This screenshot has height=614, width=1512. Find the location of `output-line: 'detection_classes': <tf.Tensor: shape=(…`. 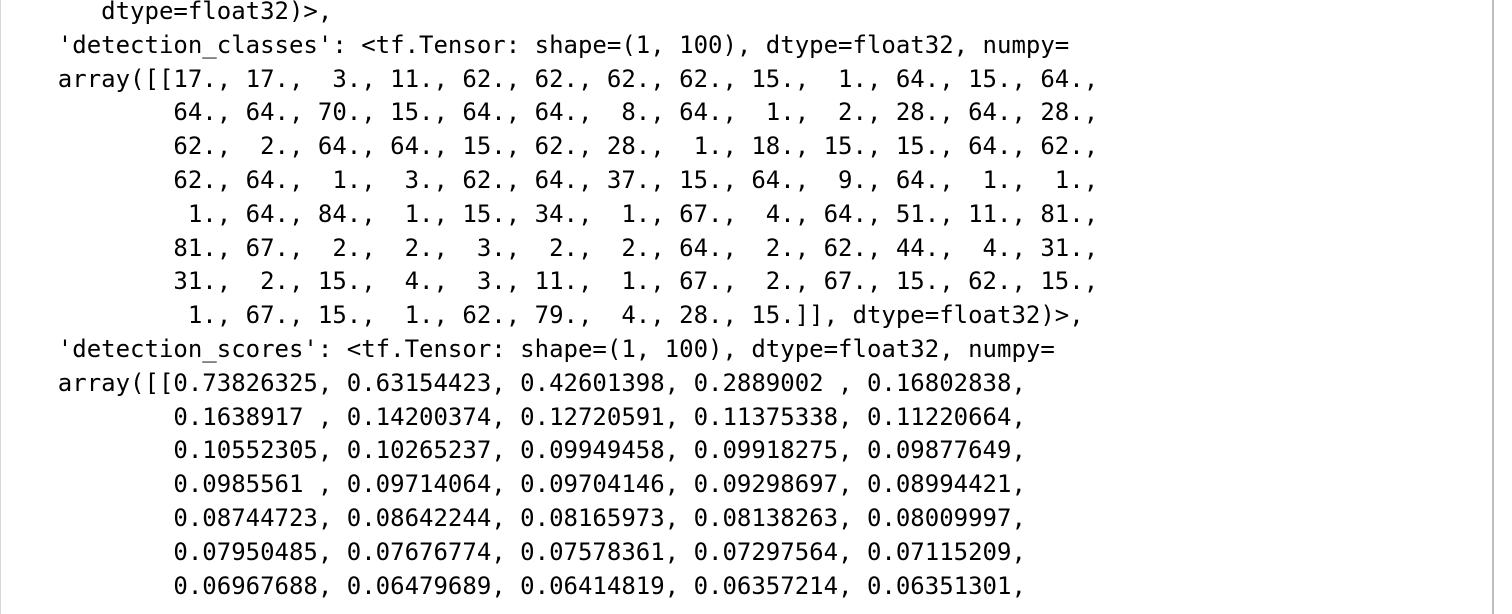

output-line: 'detection_classes': <tf.Tensor: shape=(… is located at coordinates (535, 44).